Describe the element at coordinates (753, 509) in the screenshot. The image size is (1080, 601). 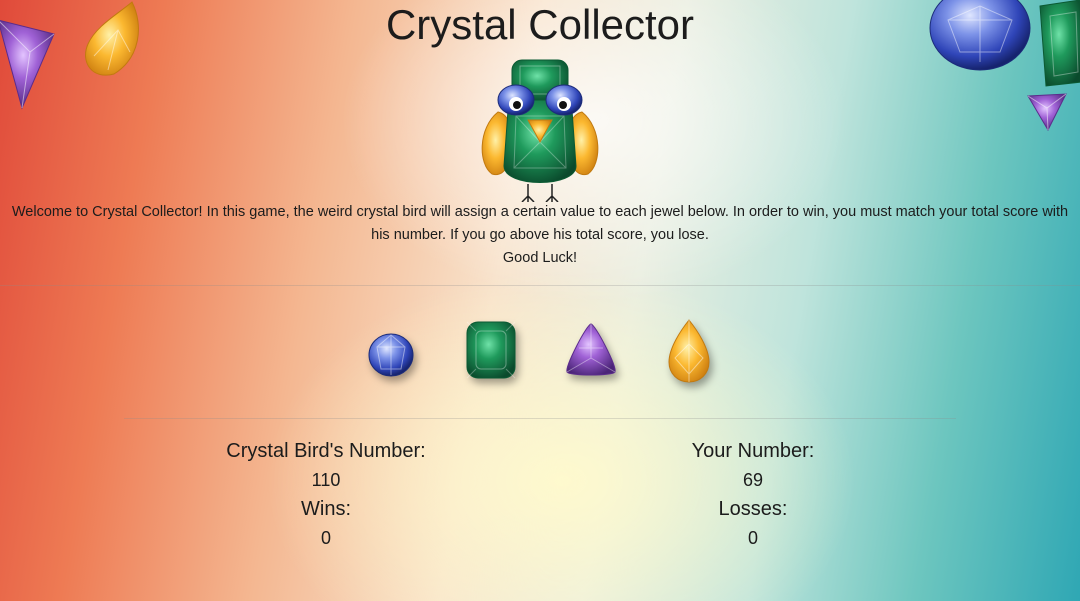
I see `losses-label: Losses:` at that location.